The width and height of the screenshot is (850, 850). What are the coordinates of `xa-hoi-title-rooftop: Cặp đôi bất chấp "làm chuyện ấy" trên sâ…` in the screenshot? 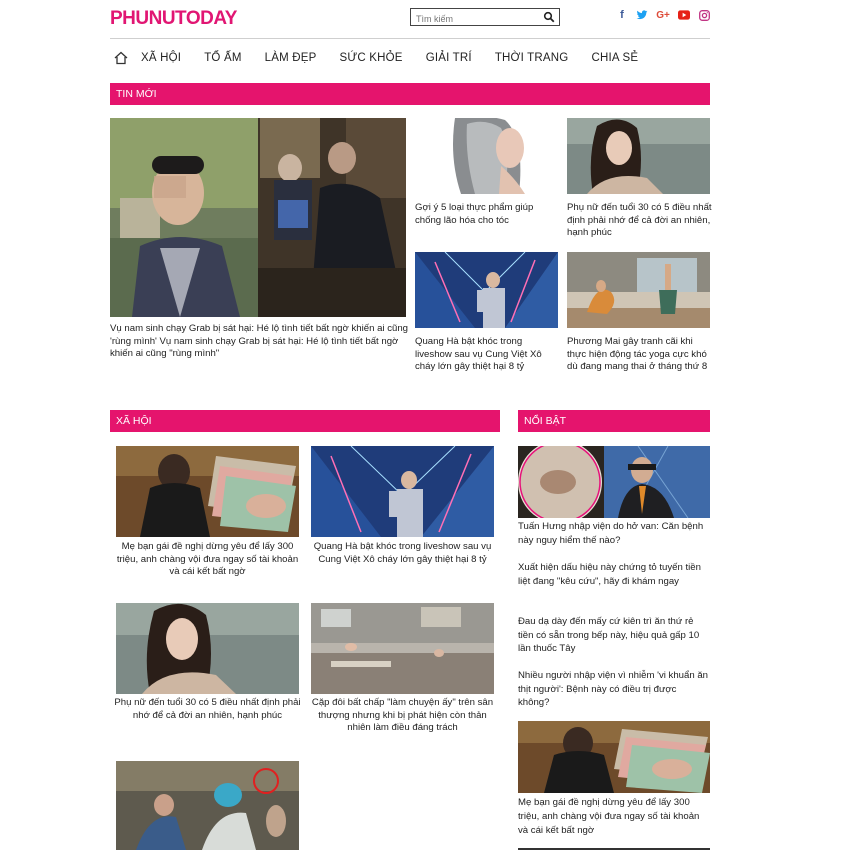 It's located at (402, 716).